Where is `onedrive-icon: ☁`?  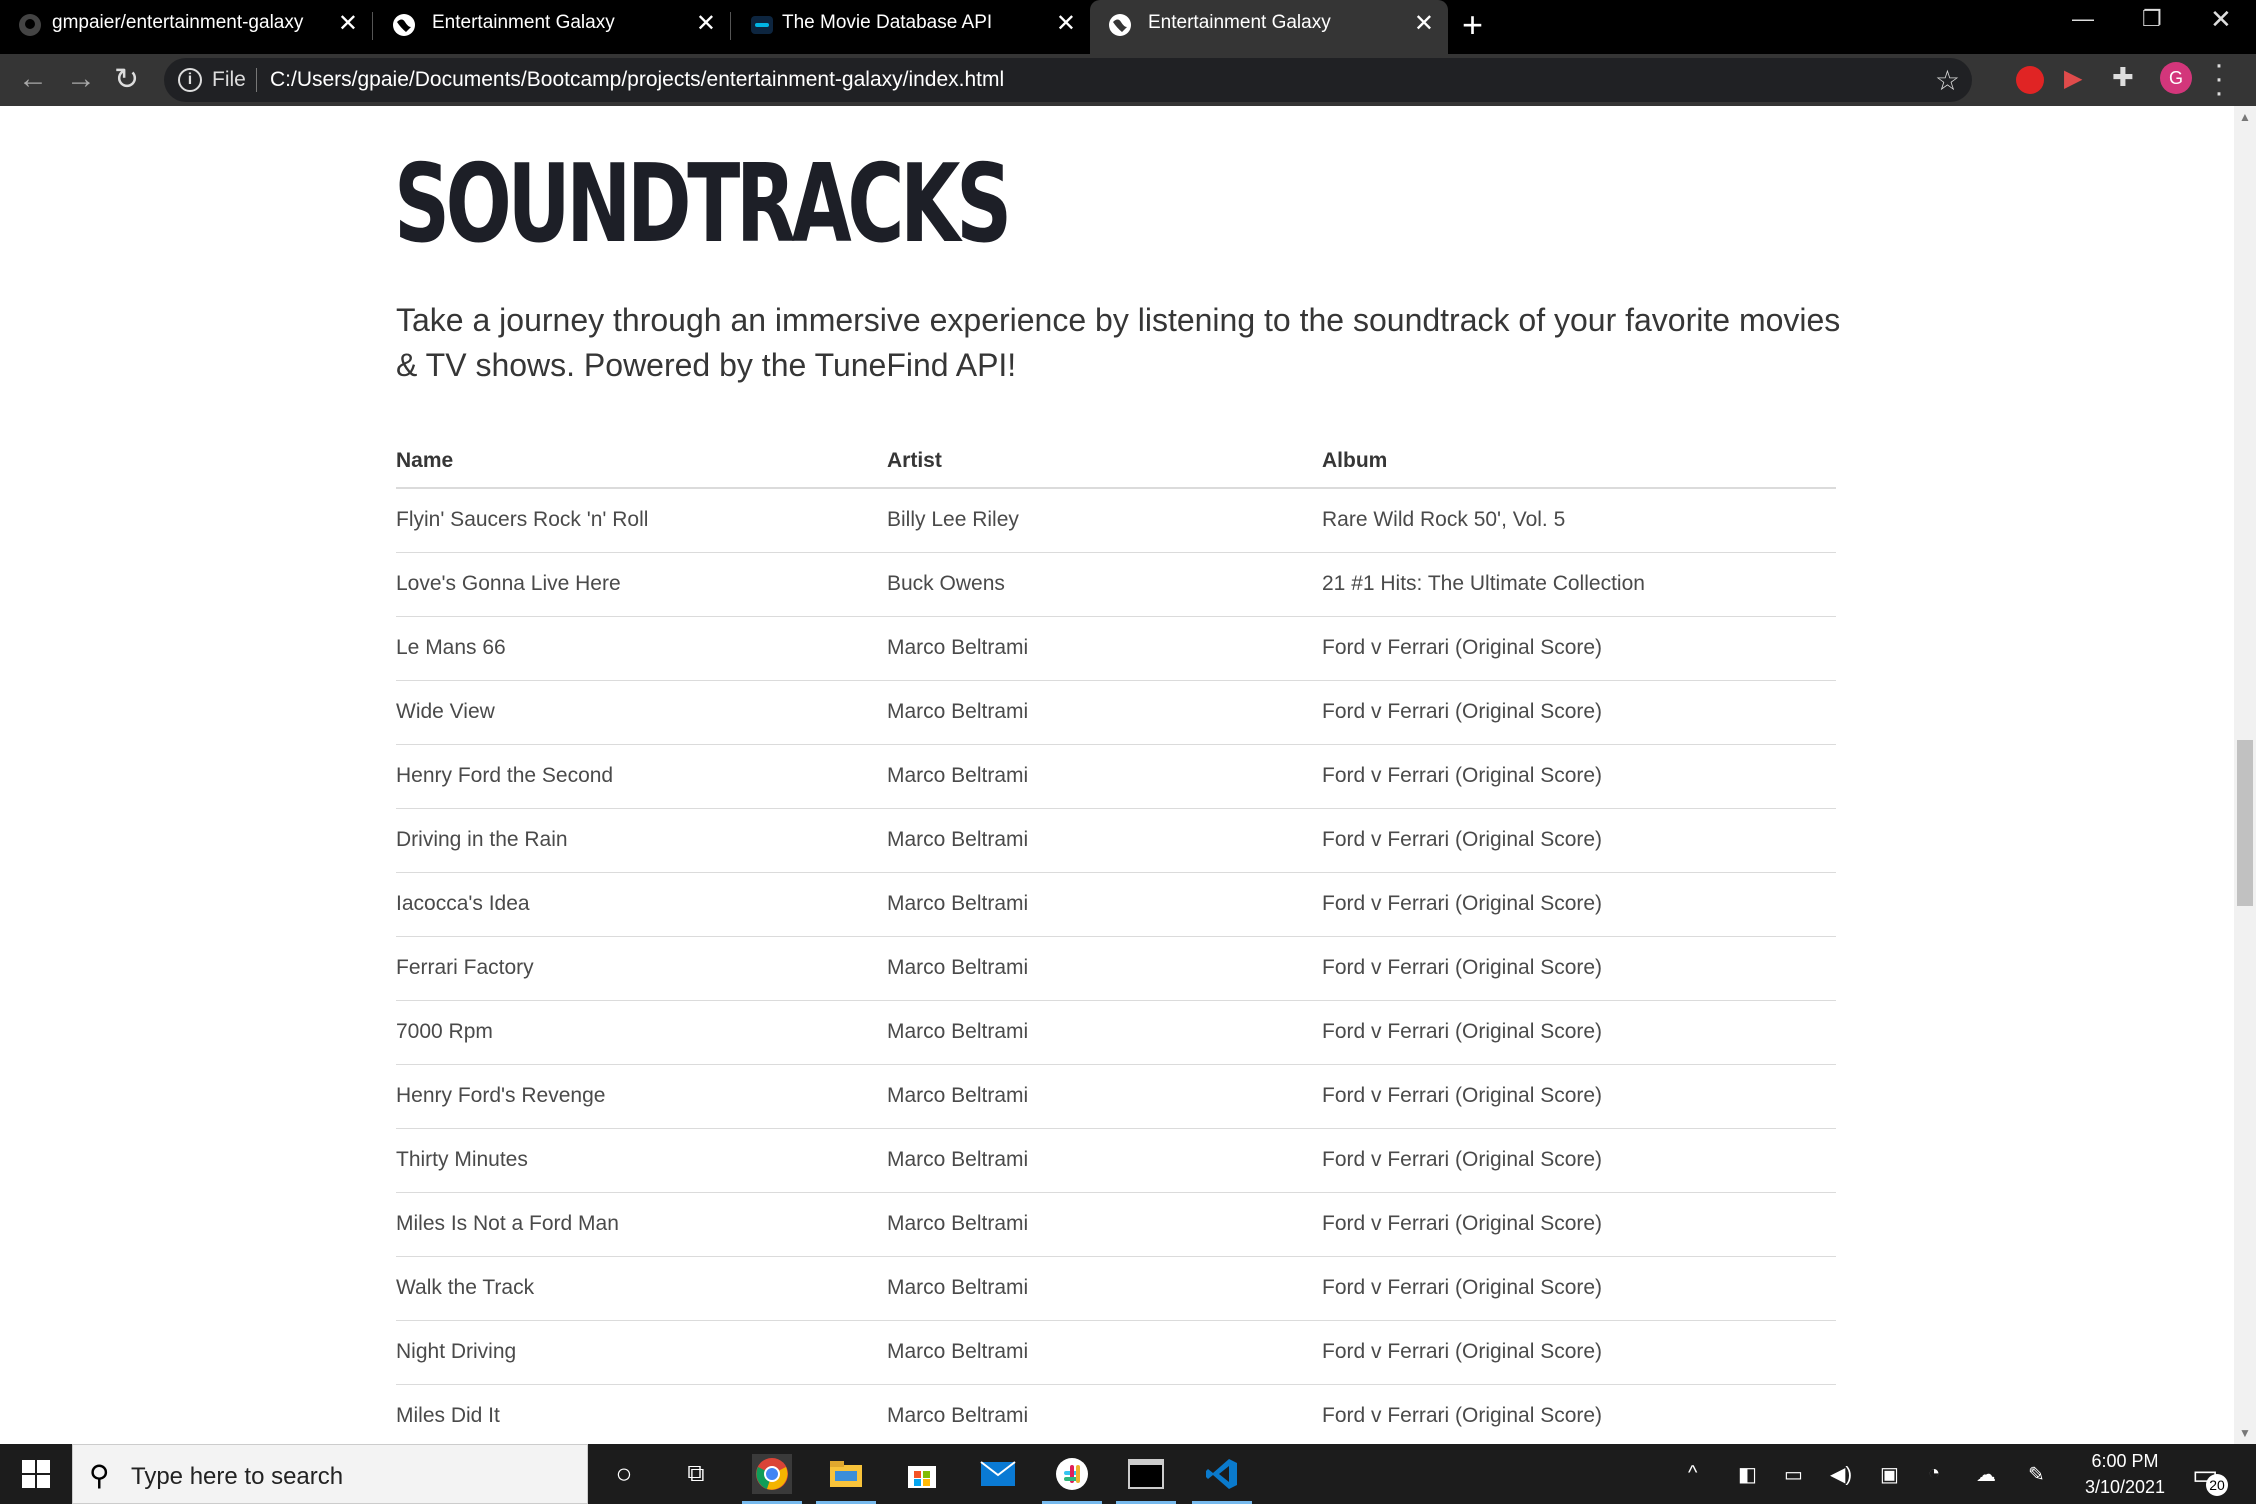
onedrive-icon: ☁ is located at coordinates (1986, 1474).